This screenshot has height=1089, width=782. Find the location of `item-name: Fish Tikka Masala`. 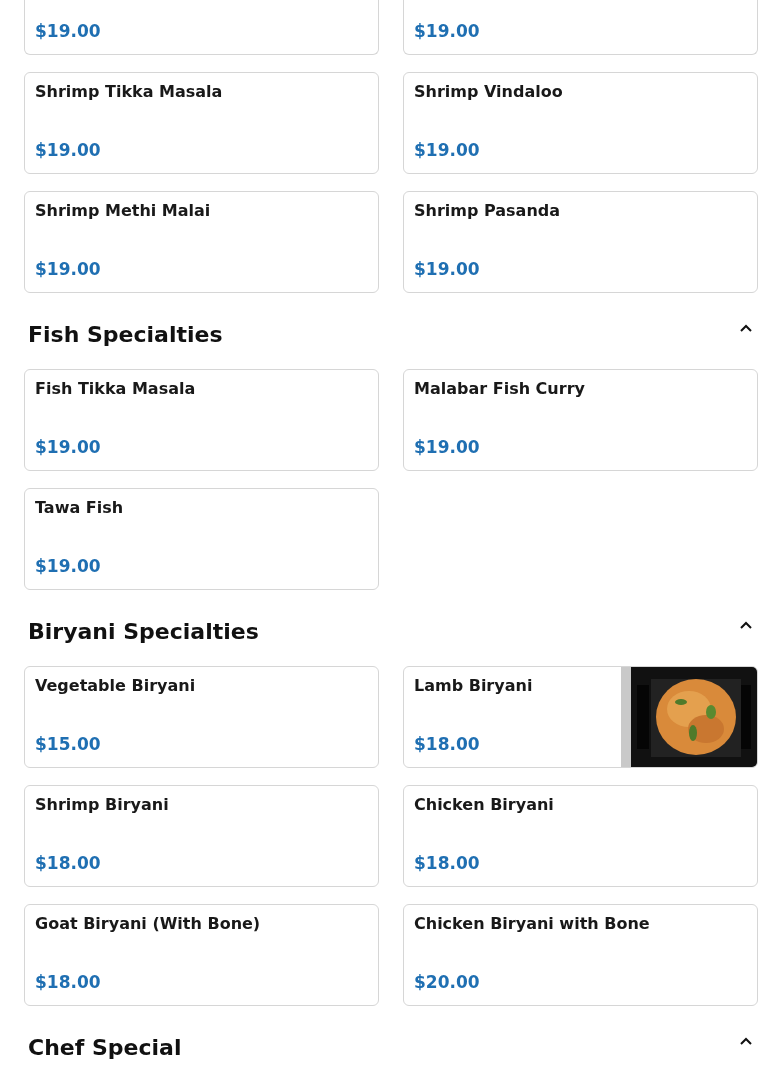

item-name: Fish Tikka Masala is located at coordinates (116, 389).